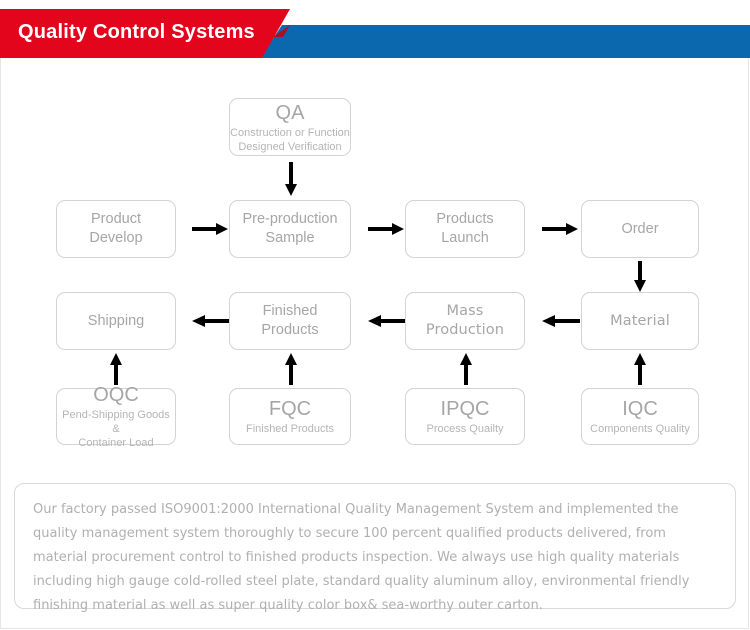  Describe the element at coordinates (116, 368) in the screenshot. I see `arrow-oqc-to-shipping` at that location.